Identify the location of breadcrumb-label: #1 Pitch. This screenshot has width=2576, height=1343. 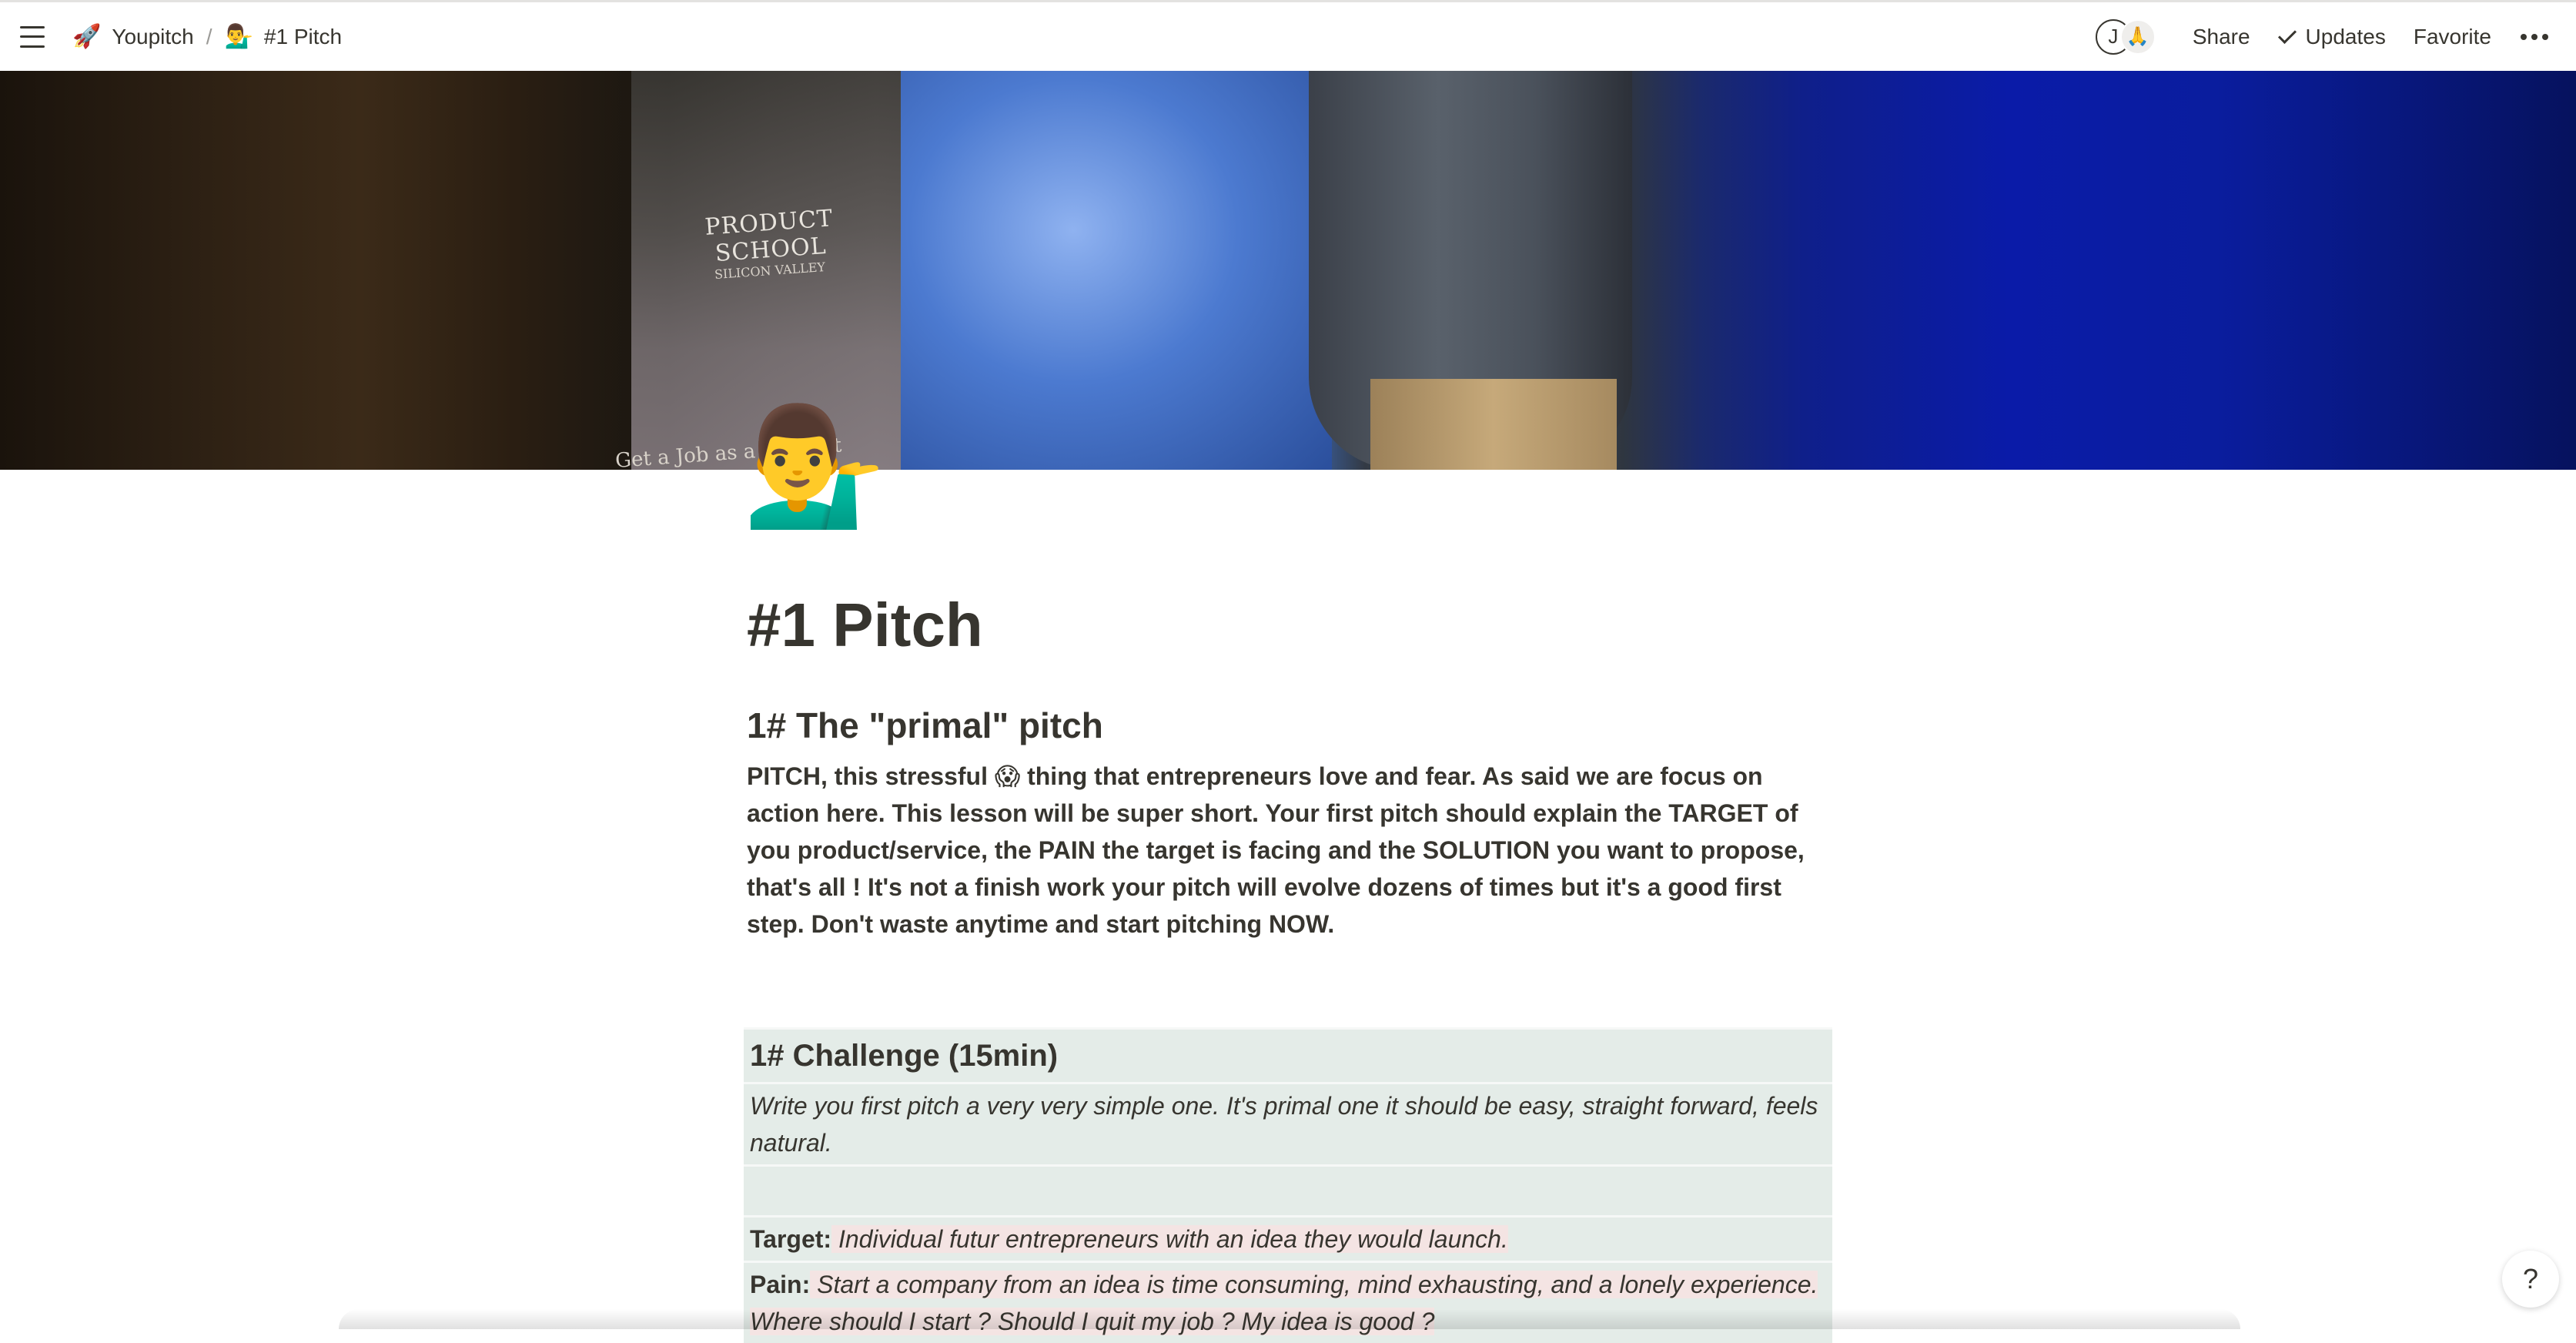
(303, 36).